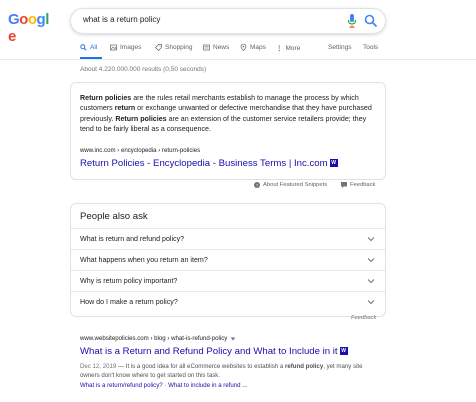 Image resolution: width=476 pixels, height=402 pixels. I want to click on tab-shopping: Shopping, so click(173, 47).